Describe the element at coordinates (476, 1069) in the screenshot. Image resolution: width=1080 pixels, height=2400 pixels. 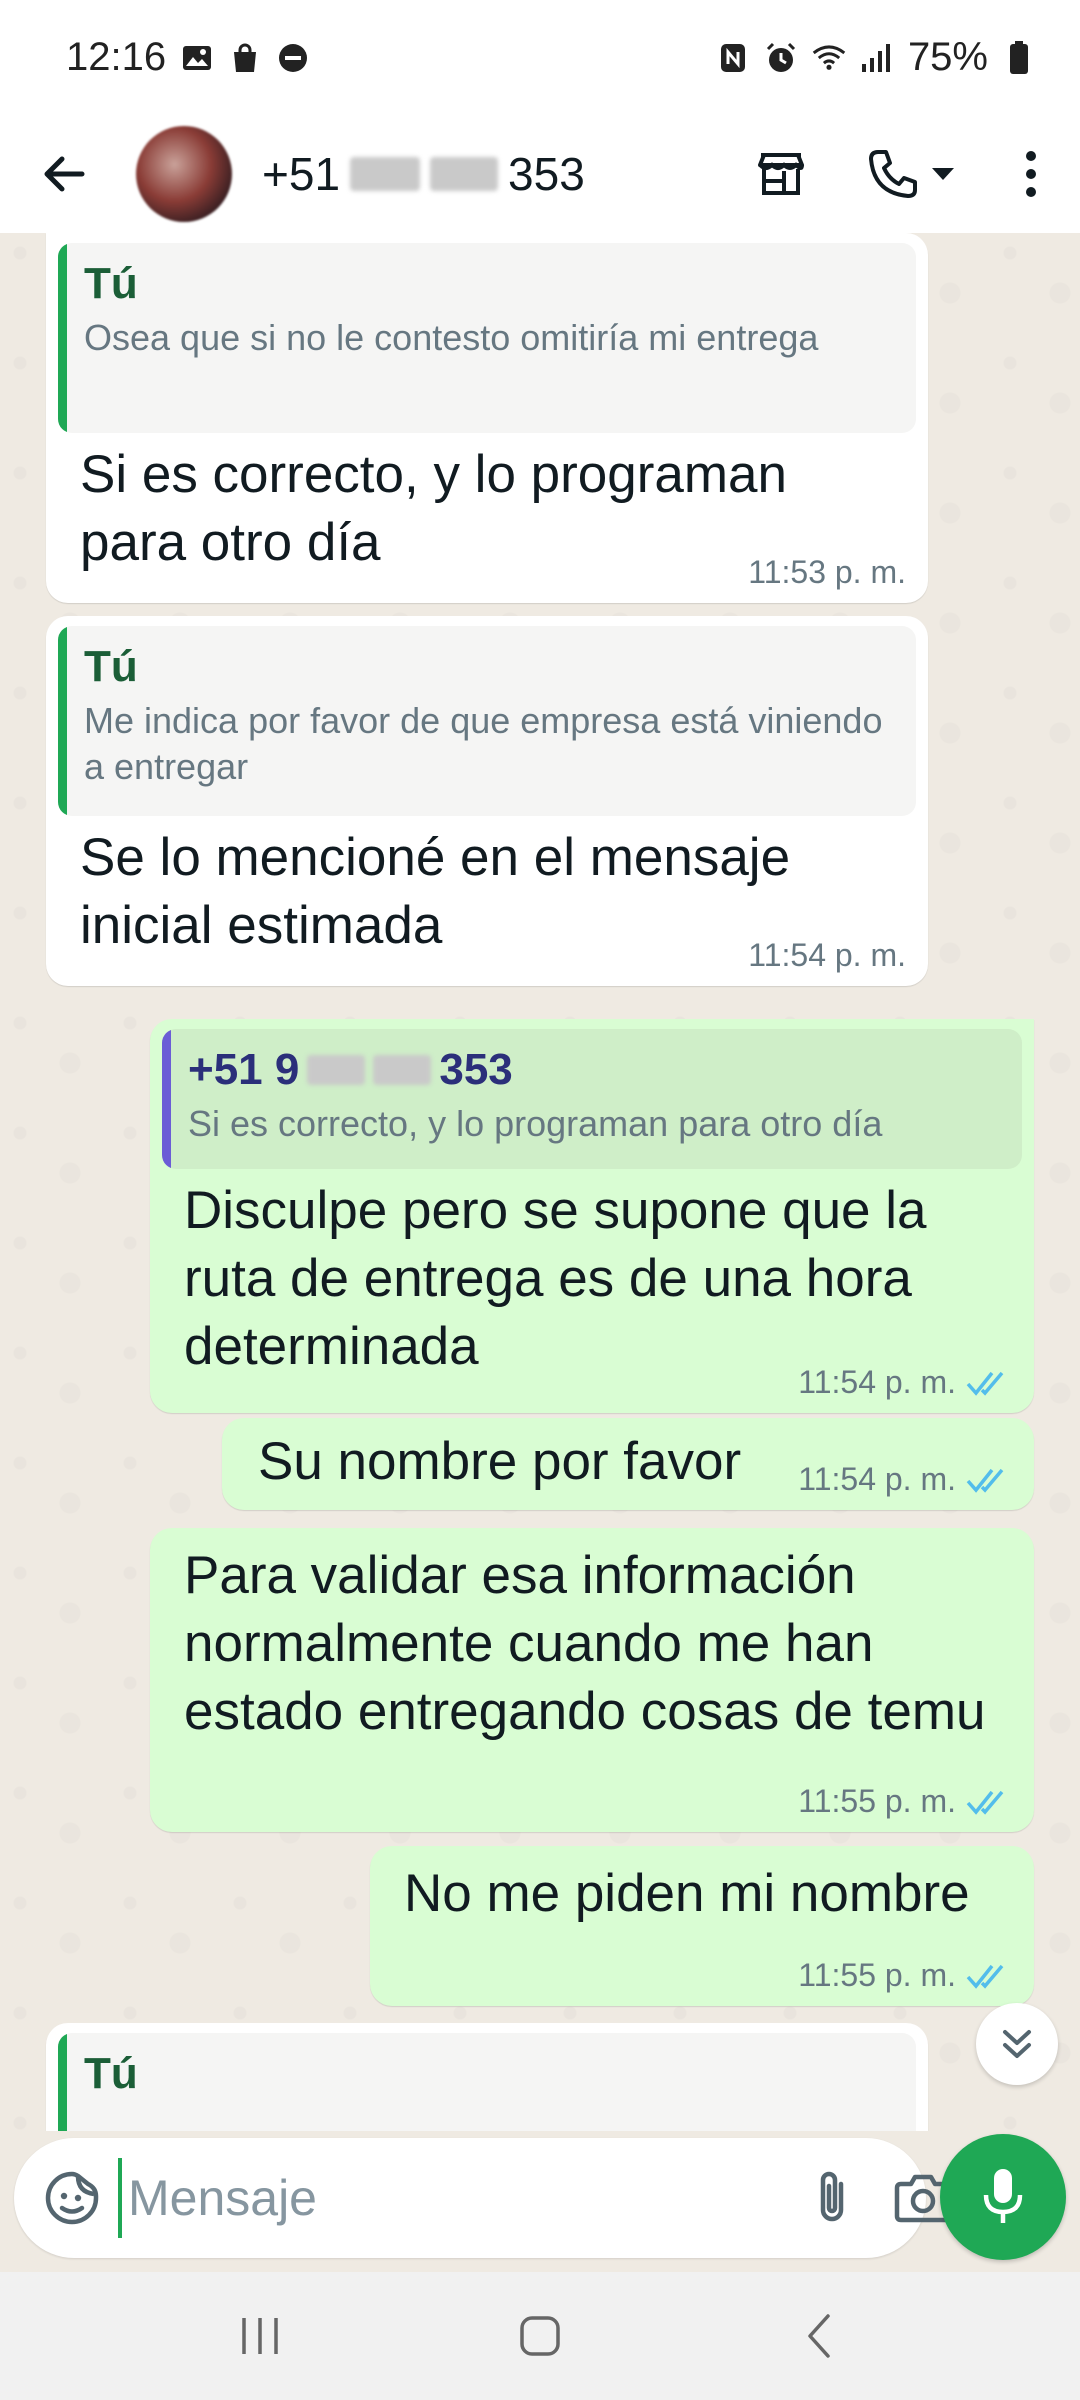
I see `quote-author-suffix: 353` at that location.